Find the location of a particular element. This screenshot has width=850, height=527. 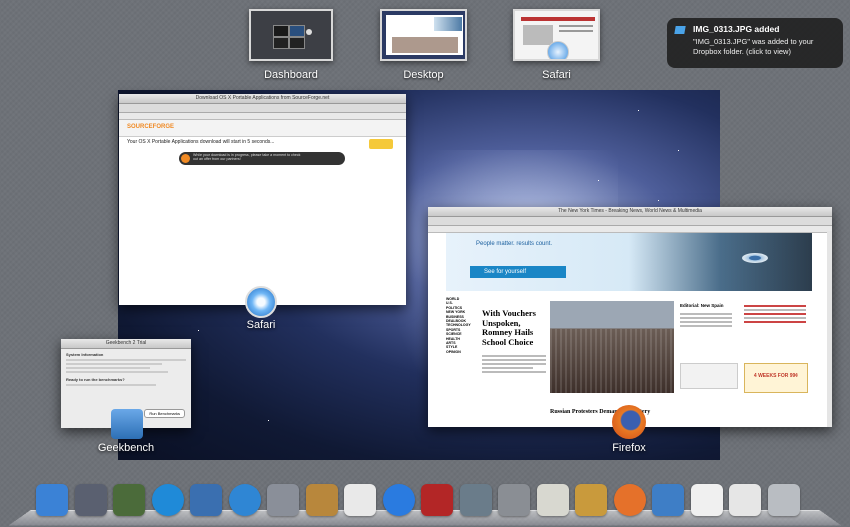

space-dashboard: Dashboard is located at coordinates (291, 45).